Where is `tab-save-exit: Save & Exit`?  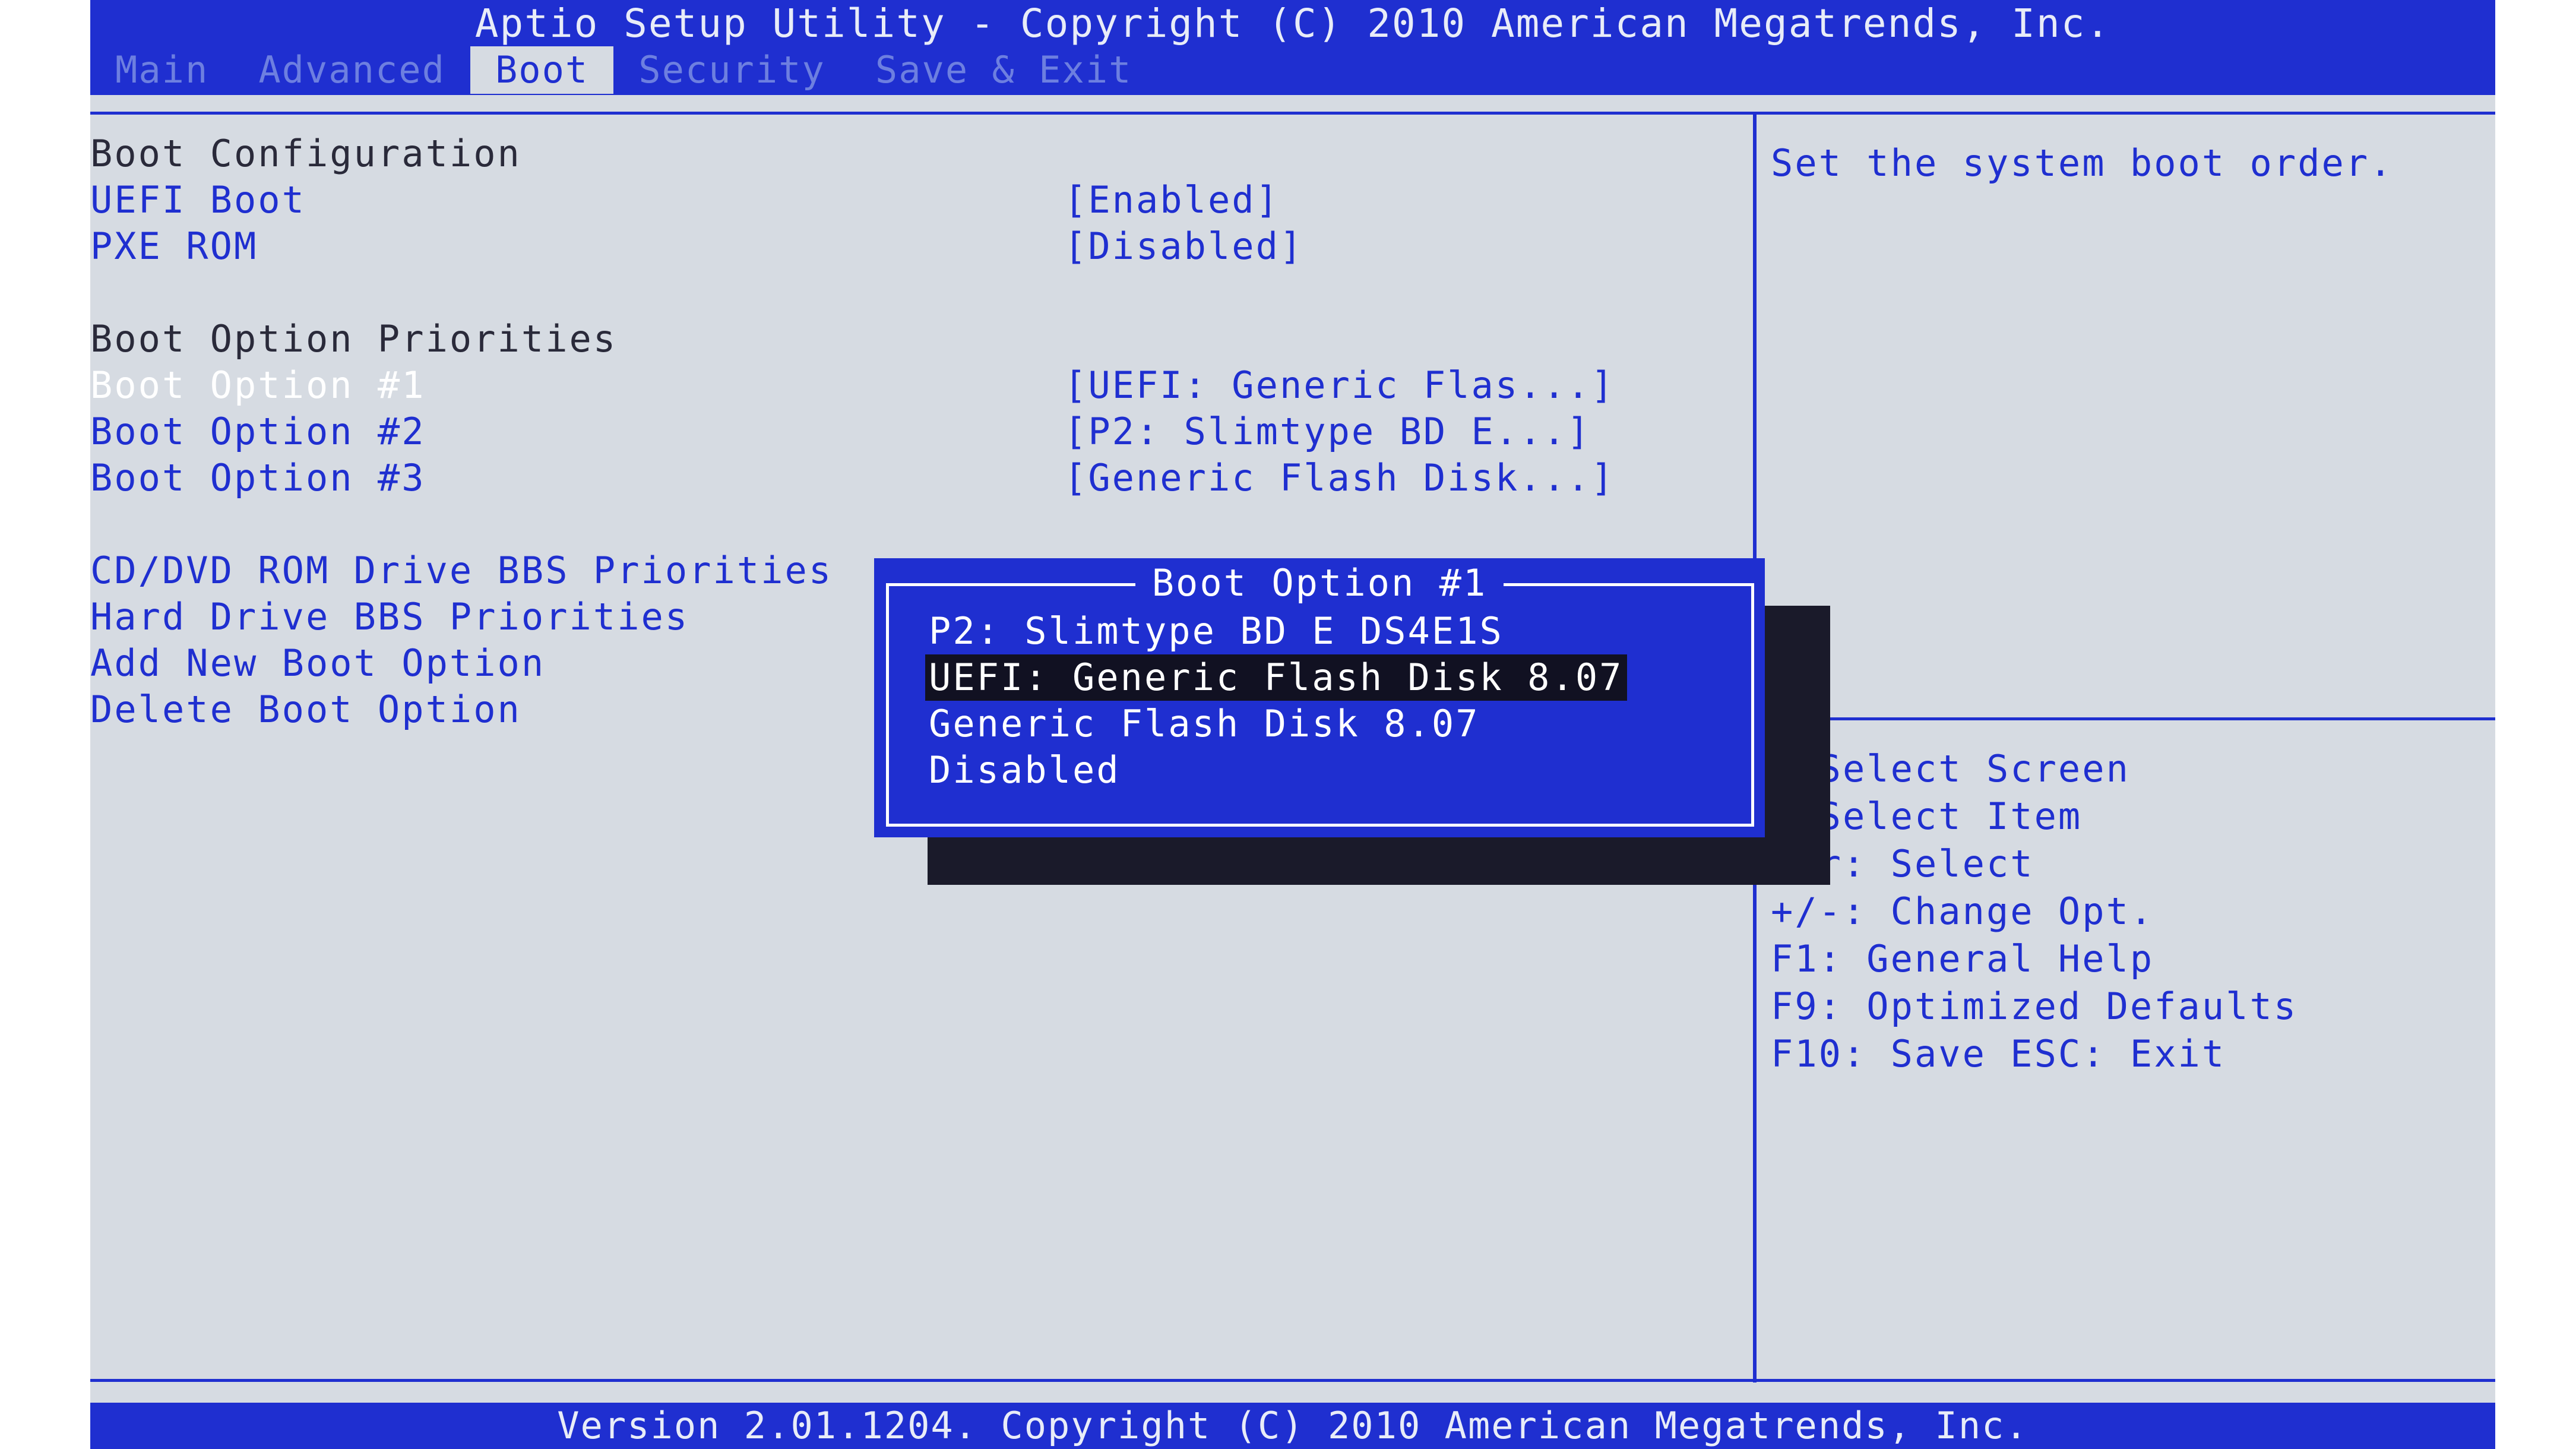 tab-save-exit: Save & Exit is located at coordinates (1003, 70).